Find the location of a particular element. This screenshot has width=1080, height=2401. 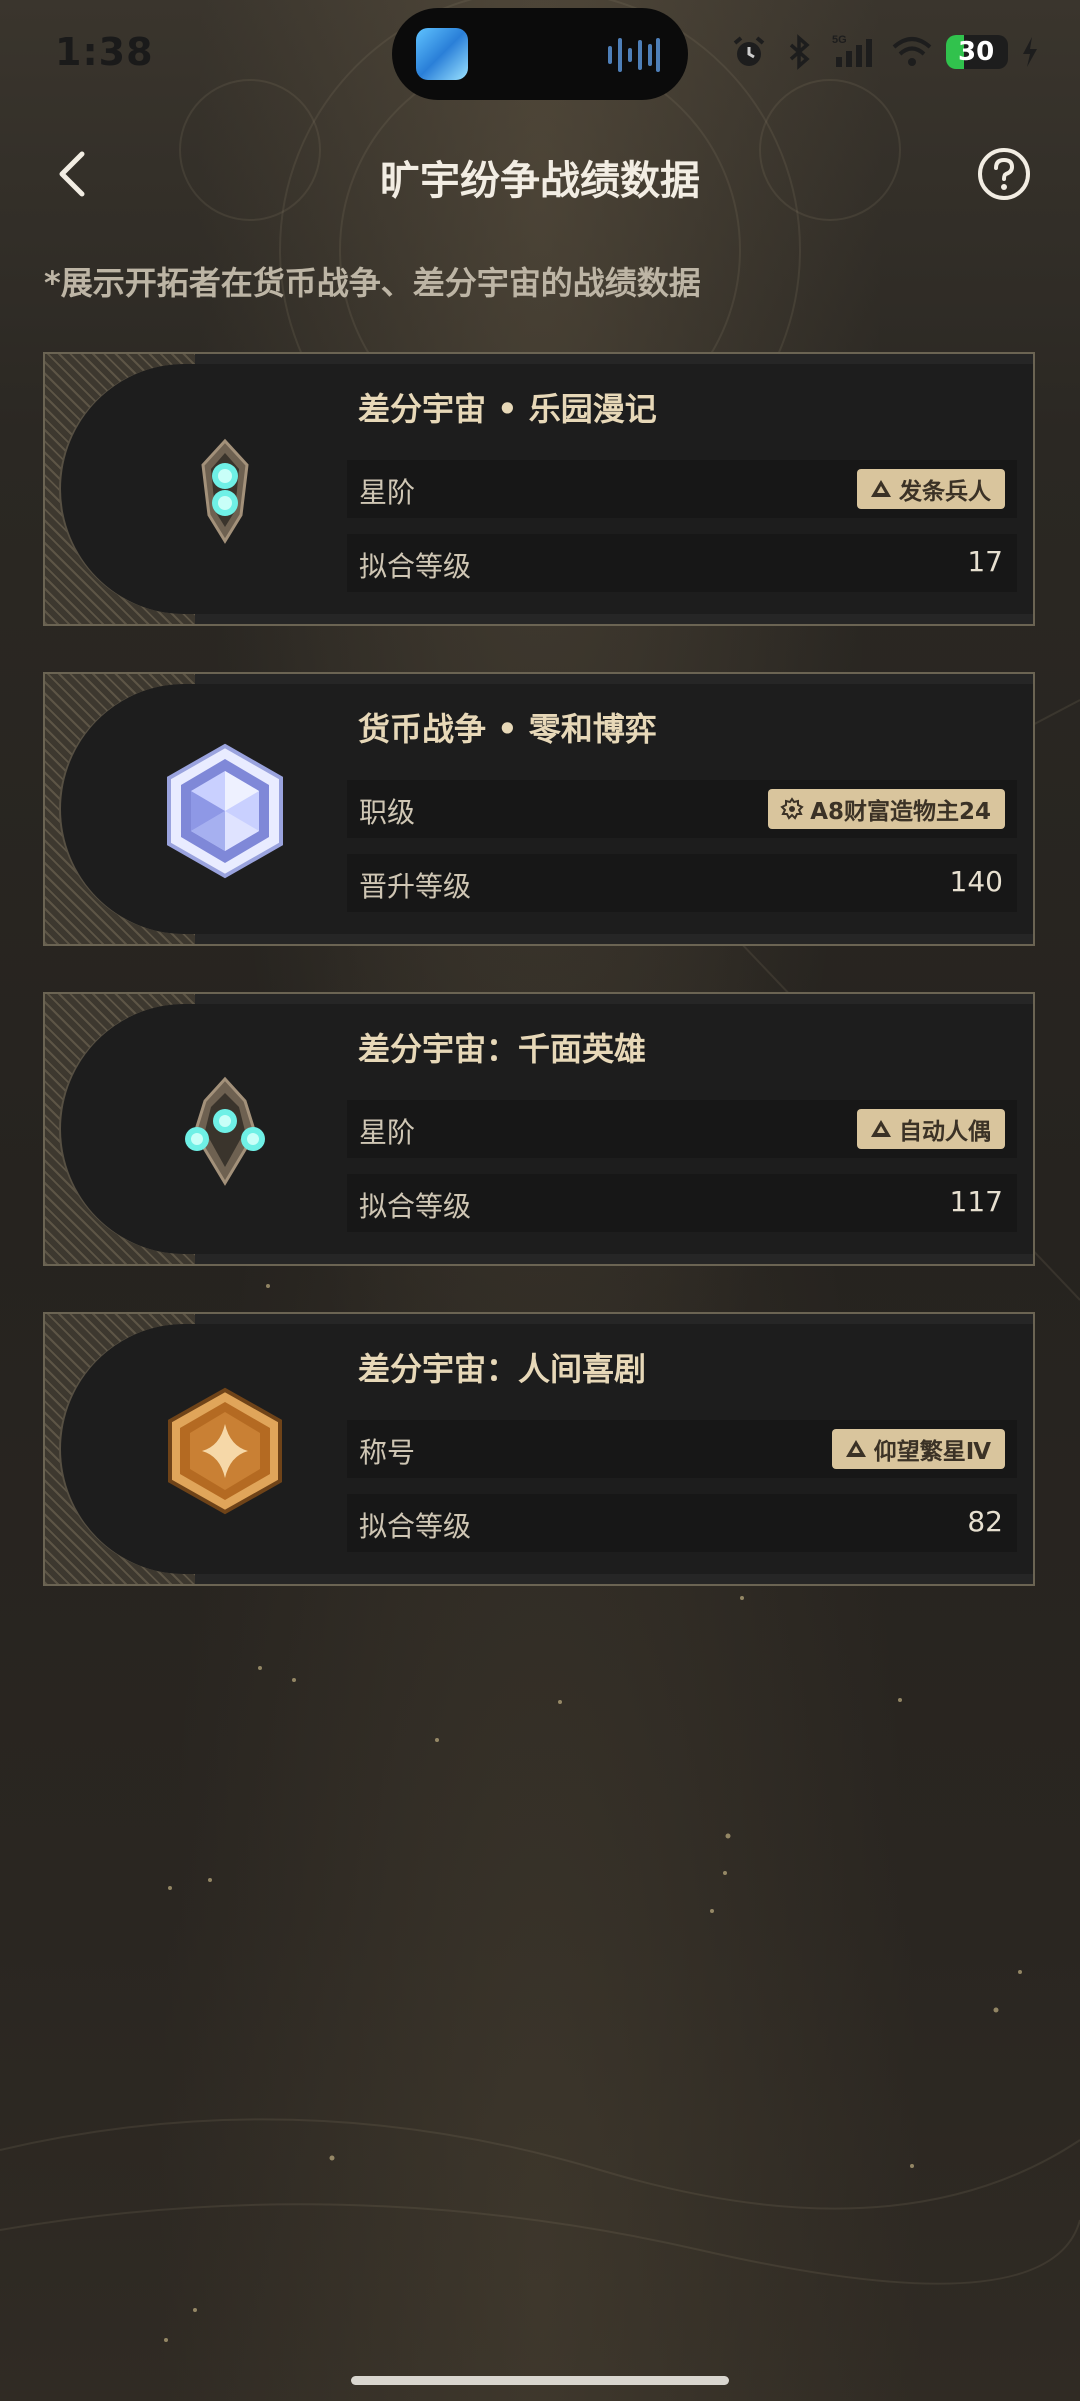

rank-tag: 发条兵人 is located at coordinates (931, 489).